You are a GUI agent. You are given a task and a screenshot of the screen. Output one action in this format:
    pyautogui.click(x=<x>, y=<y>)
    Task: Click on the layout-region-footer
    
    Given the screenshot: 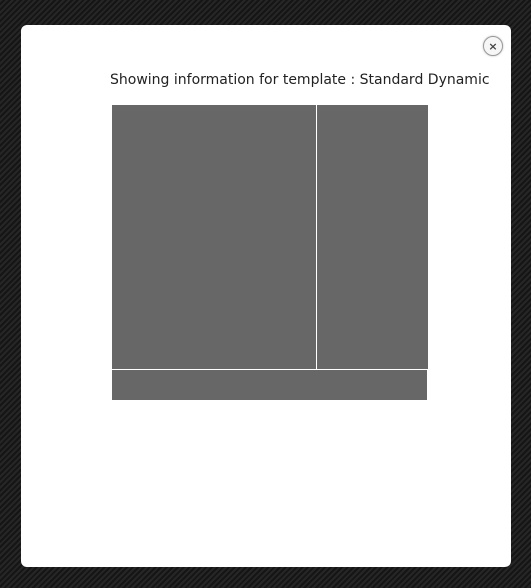 What is the action you would take?
    pyautogui.click(x=269, y=385)
    